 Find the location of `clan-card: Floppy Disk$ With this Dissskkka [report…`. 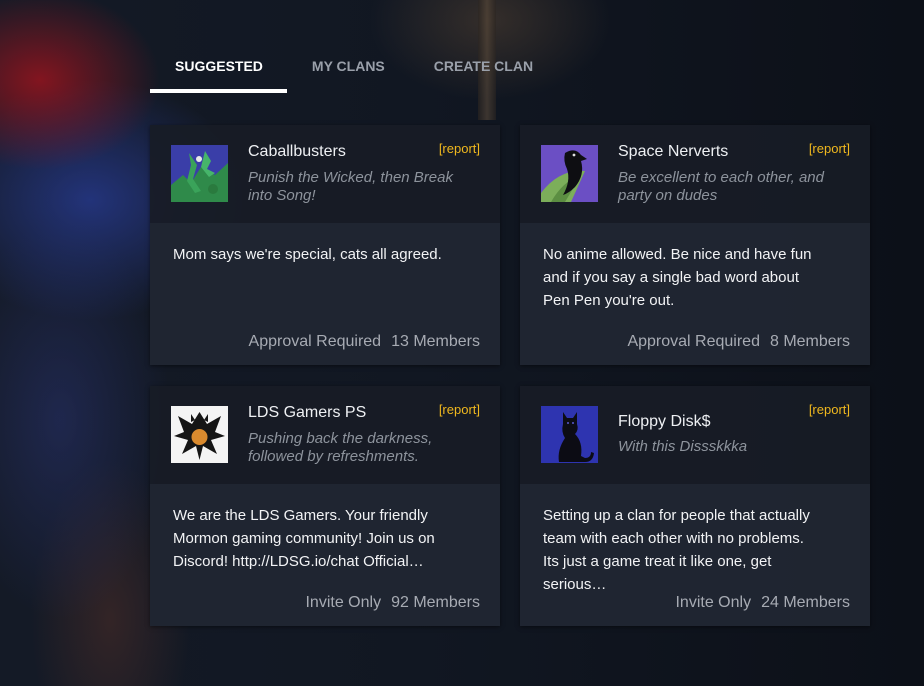

clan-card: Floppy Disk$ With this Dissskkka [report… is located at coordinates (695, 506).